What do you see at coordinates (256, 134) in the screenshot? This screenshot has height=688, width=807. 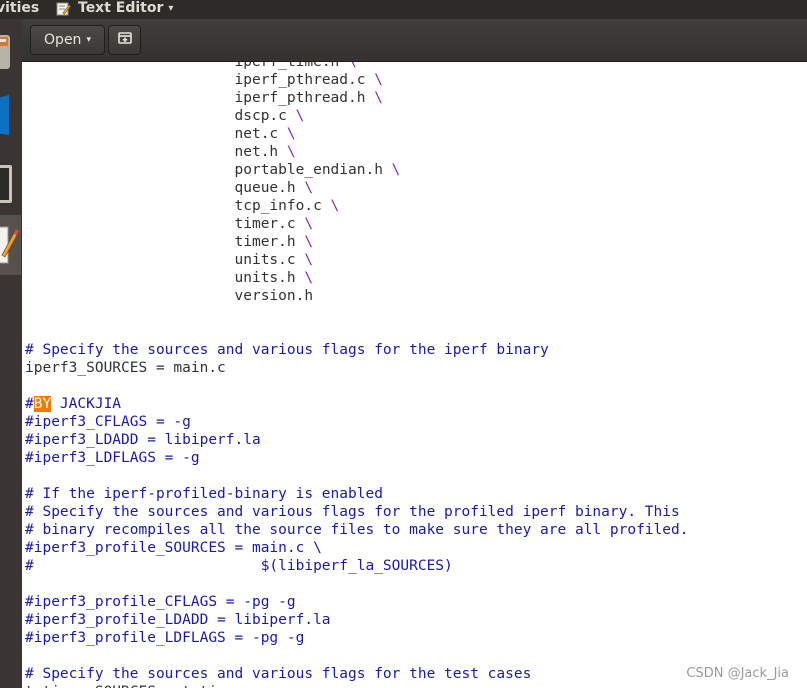 I see `code-text: net.c` at bounding box center [256, 134].